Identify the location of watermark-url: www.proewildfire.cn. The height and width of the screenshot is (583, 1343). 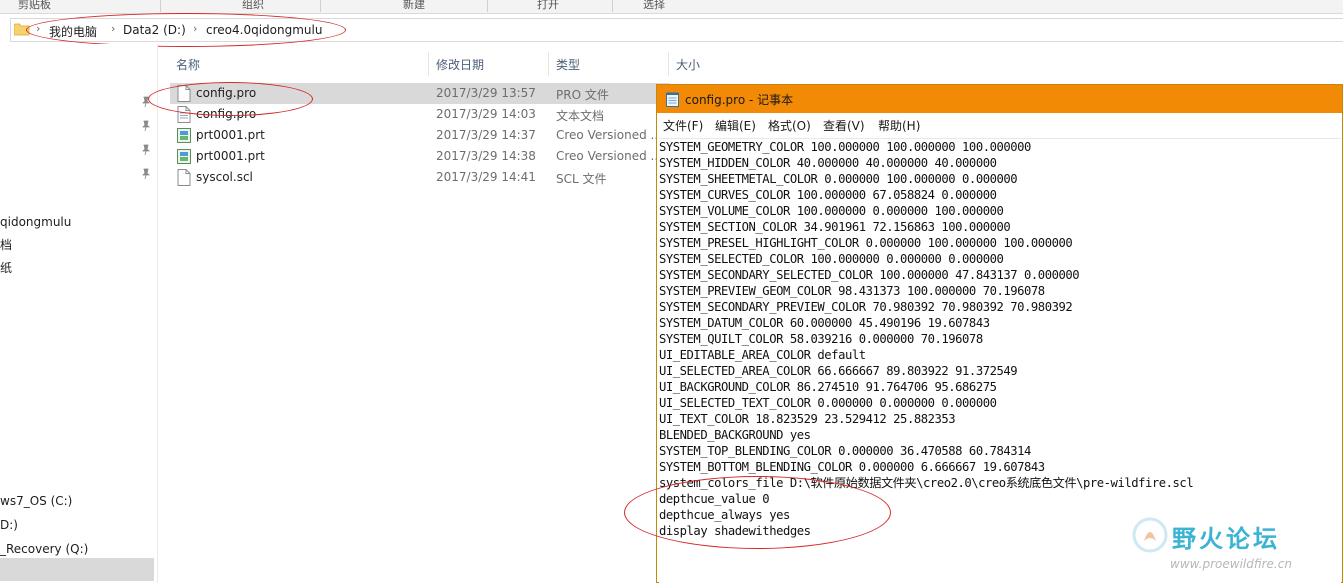
(1231, 564).